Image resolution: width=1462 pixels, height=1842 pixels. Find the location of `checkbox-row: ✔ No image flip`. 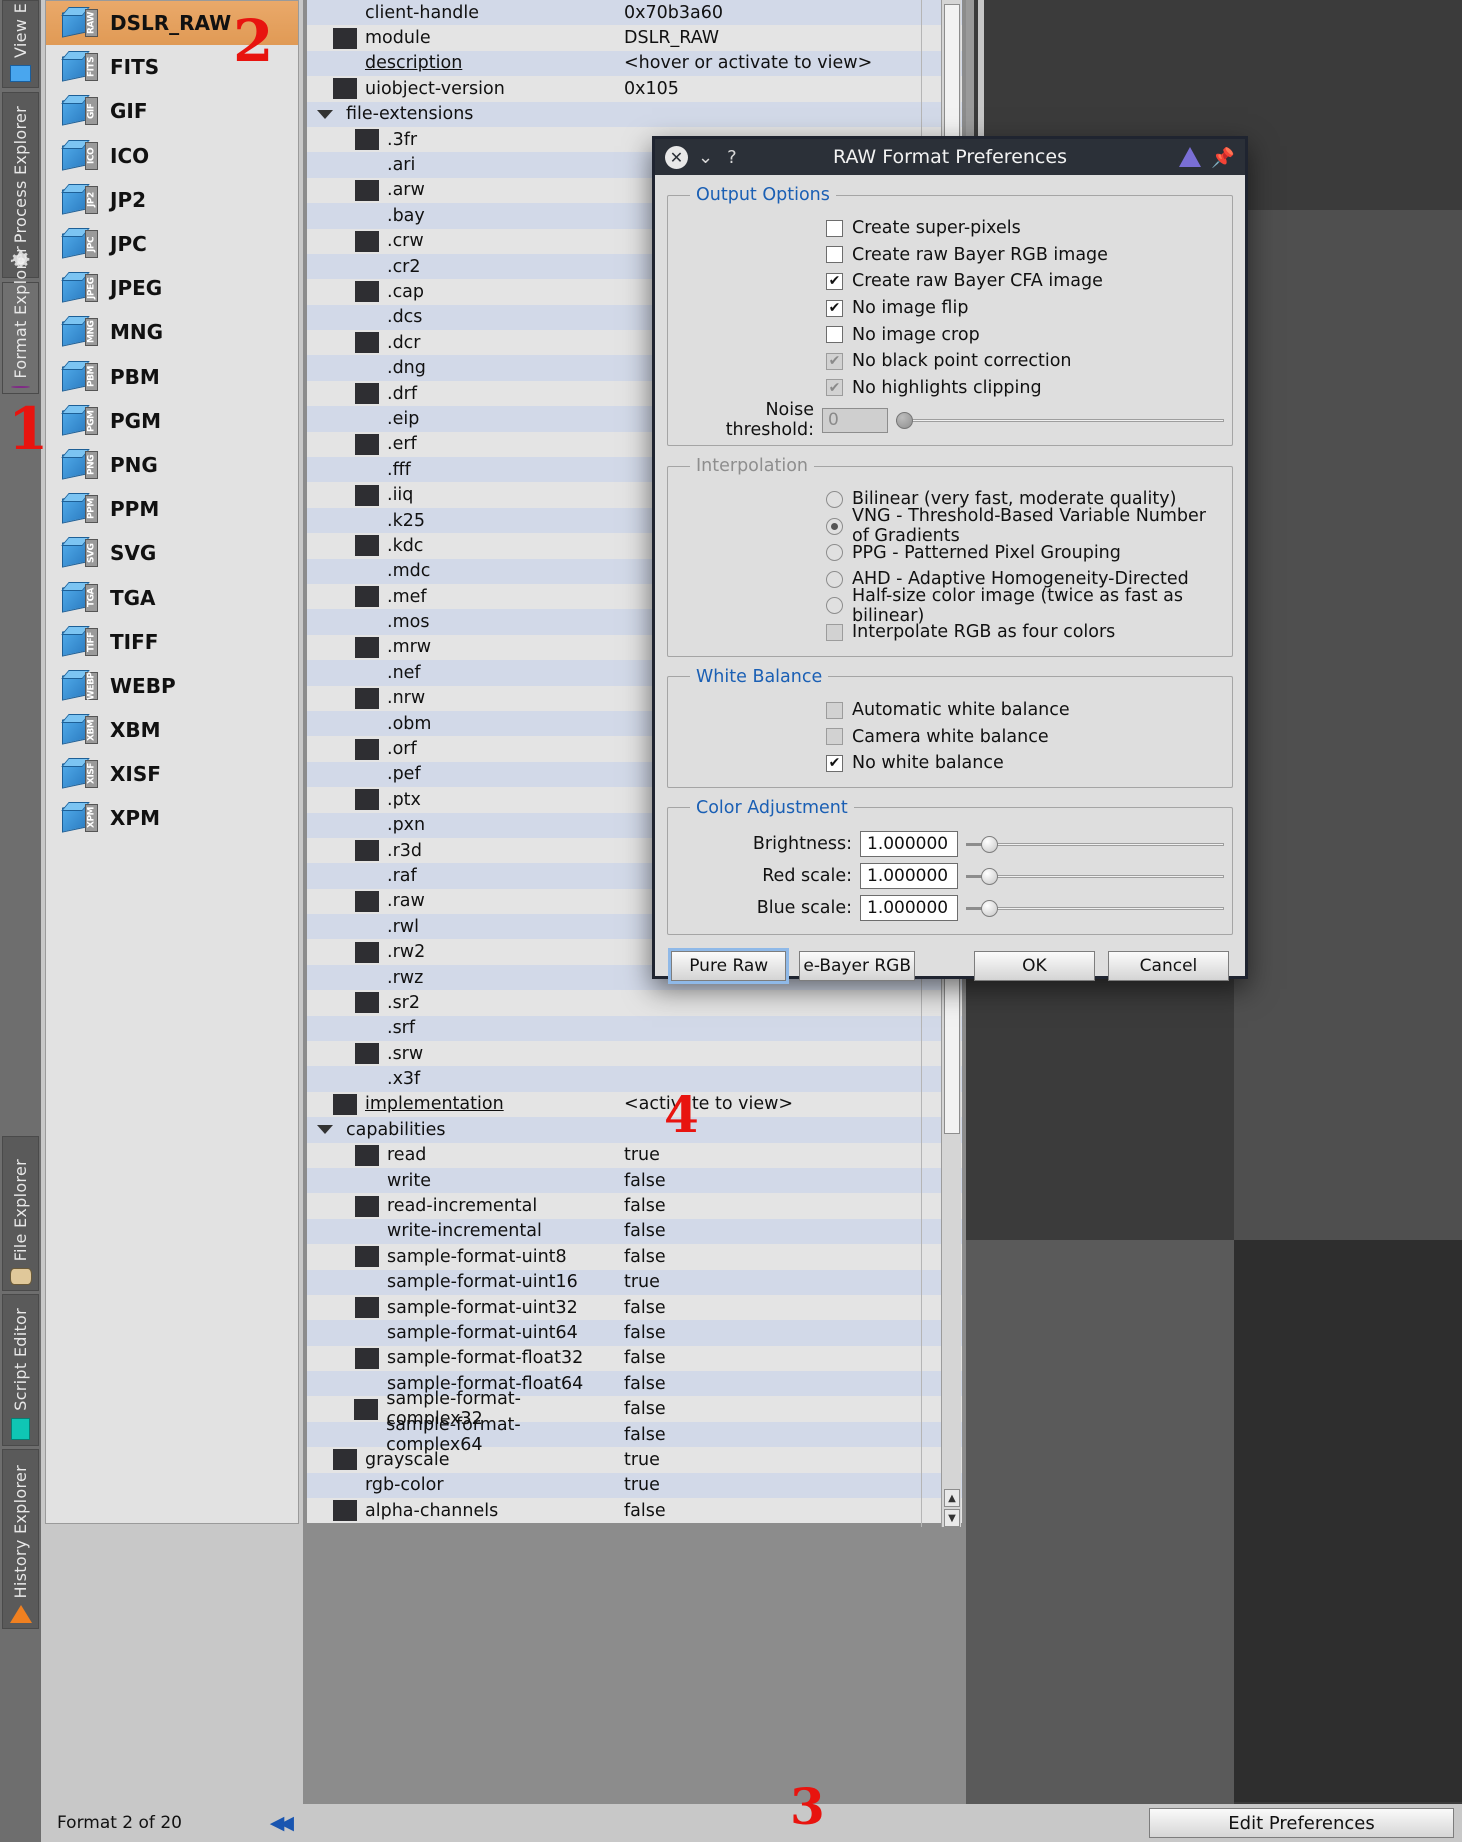

checkbox-row: ✔ No image flip is located at coordinates (1025, 308).